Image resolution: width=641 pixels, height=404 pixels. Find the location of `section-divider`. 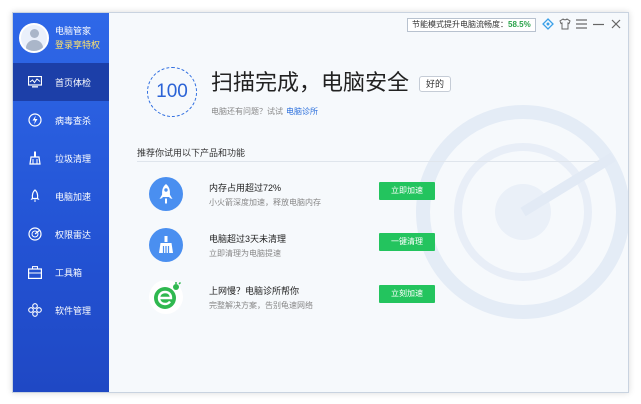

section-divider is located at coordinates (368, 161).